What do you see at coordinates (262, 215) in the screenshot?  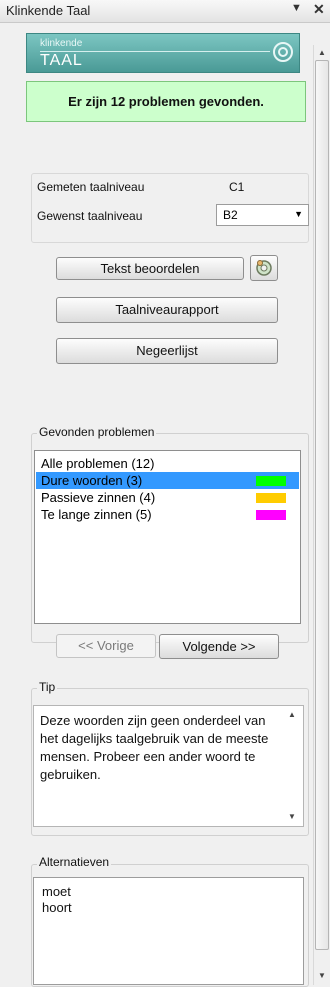 I see `desired-level-select: B2 ▼` at bounding box center [262, 215].